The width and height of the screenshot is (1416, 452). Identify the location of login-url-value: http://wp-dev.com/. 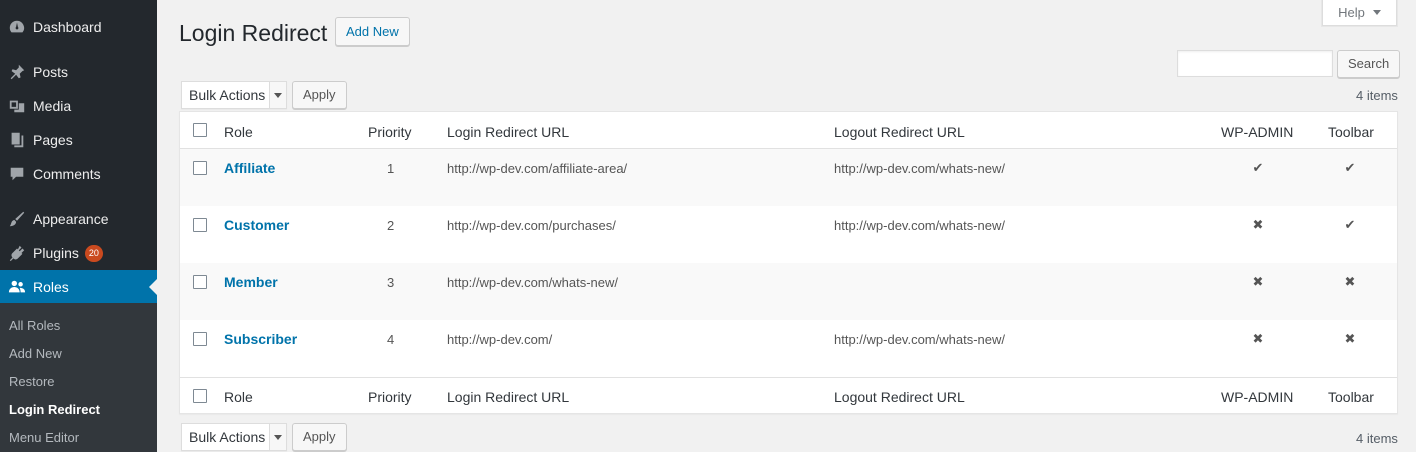
(500, 339).